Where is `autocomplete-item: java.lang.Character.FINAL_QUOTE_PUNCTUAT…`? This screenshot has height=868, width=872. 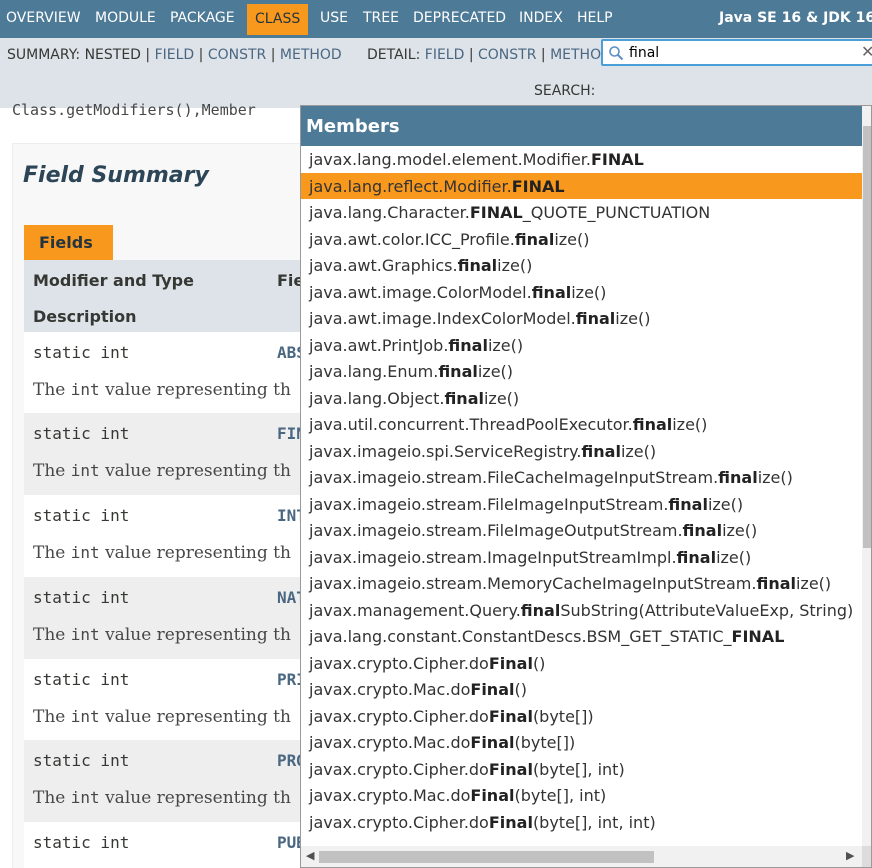
autocomplete-item: java.lang.Character.FINAL_QUOTE_PUNCTUAT… is located at coordinates (581, 212).